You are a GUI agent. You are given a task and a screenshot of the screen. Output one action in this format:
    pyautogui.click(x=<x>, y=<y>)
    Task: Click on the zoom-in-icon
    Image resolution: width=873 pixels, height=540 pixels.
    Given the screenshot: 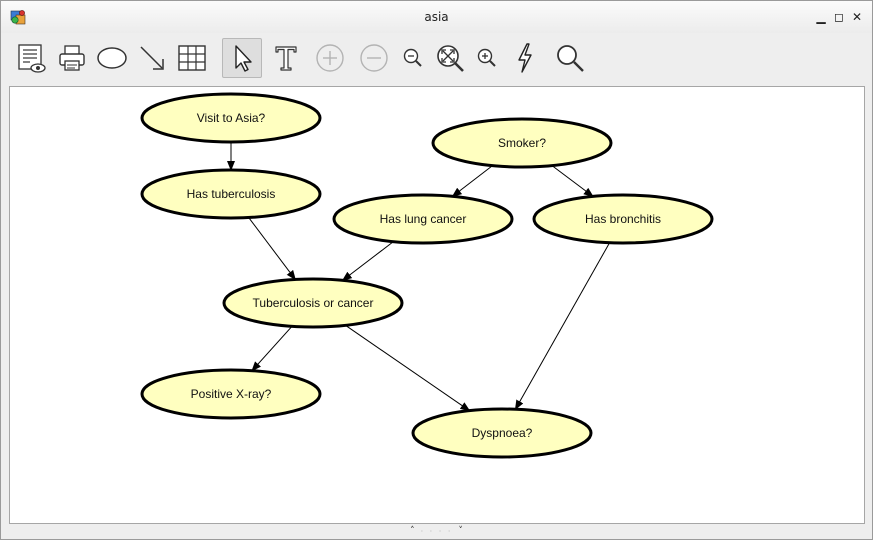 What is the action you would take?
    pyautogui.click(x=486, y=57)
    